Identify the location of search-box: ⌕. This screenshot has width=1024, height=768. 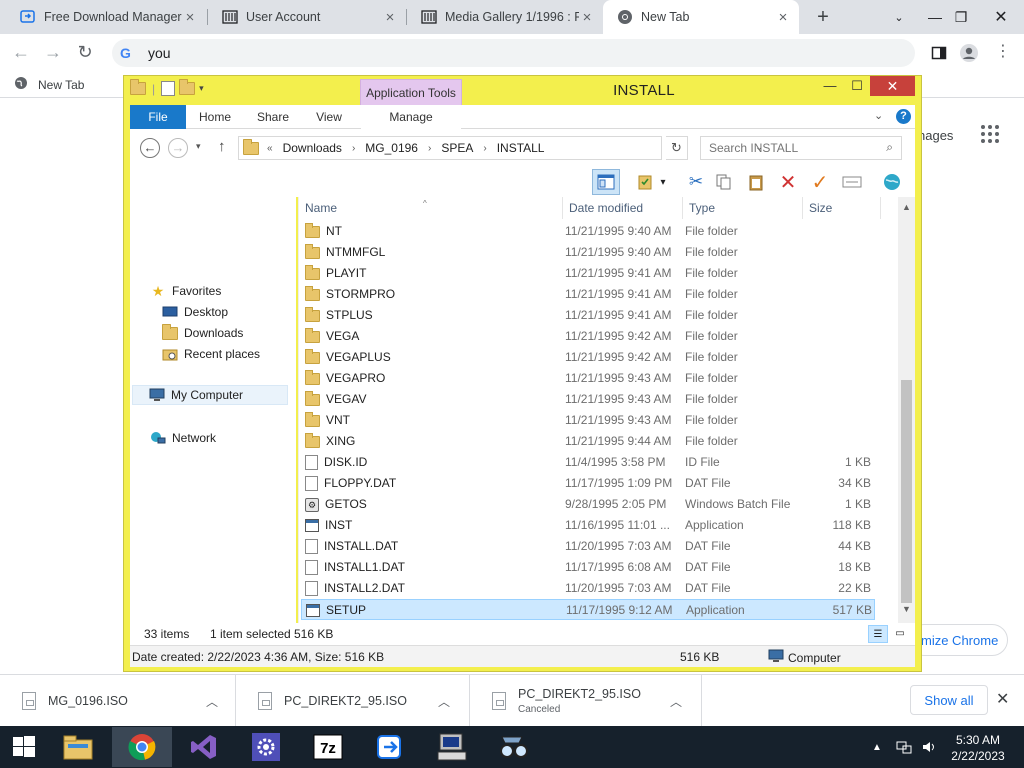
(801, 148).